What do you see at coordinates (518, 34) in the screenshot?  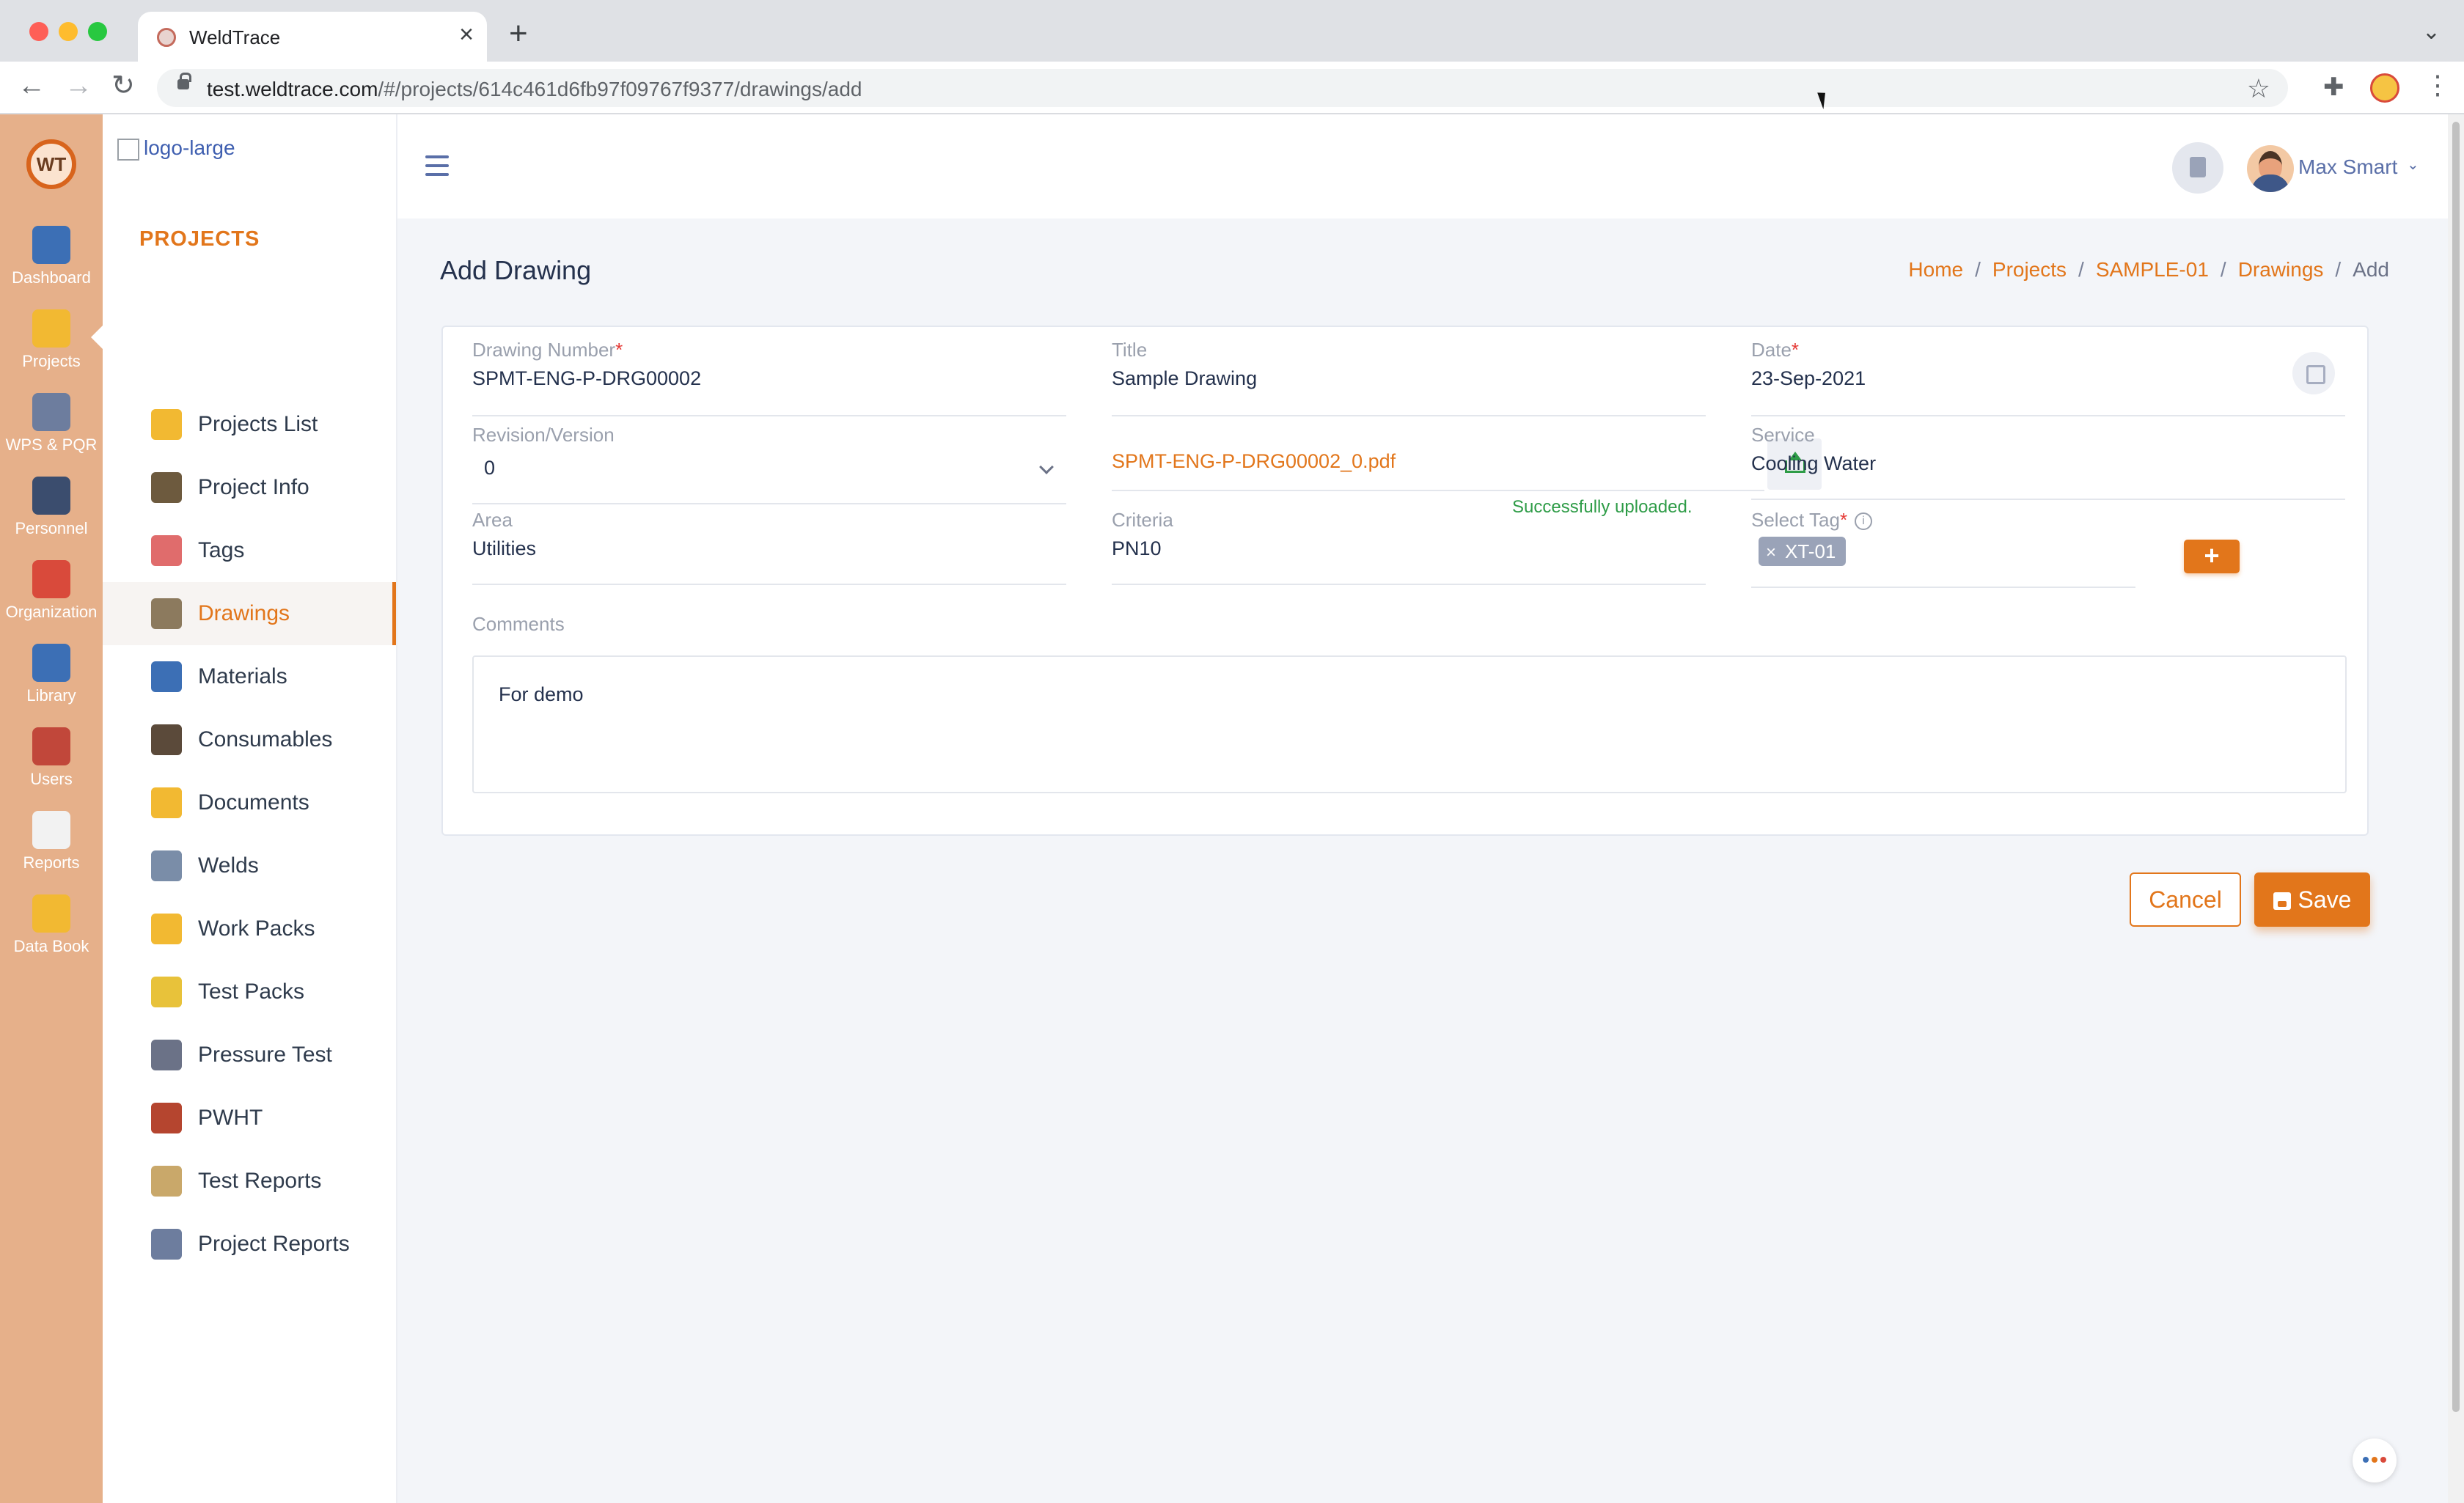 I see `new-tab-button: +` at bounding box center [518, 34].